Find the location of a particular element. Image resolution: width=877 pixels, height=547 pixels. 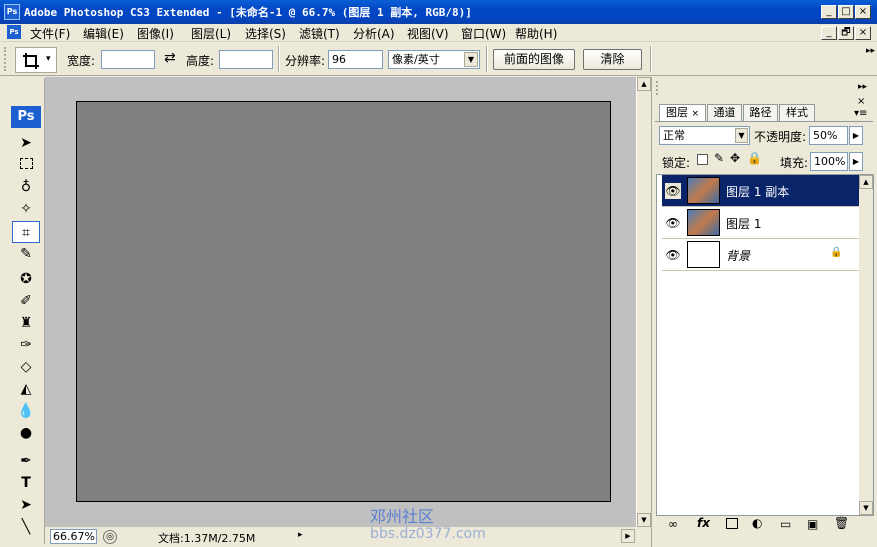

zoom-field: 66.67% is located at coordinates (73, 536).